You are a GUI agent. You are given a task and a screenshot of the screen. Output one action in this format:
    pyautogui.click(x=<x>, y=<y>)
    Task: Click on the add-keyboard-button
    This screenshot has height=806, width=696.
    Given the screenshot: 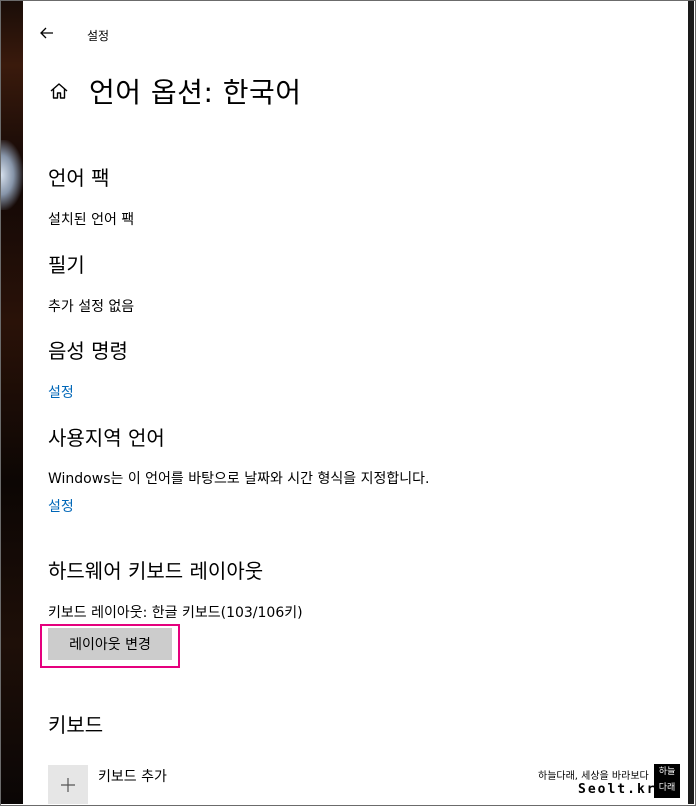 What is the action you would take?
    pyautogui.click(x=68, y=784)
    